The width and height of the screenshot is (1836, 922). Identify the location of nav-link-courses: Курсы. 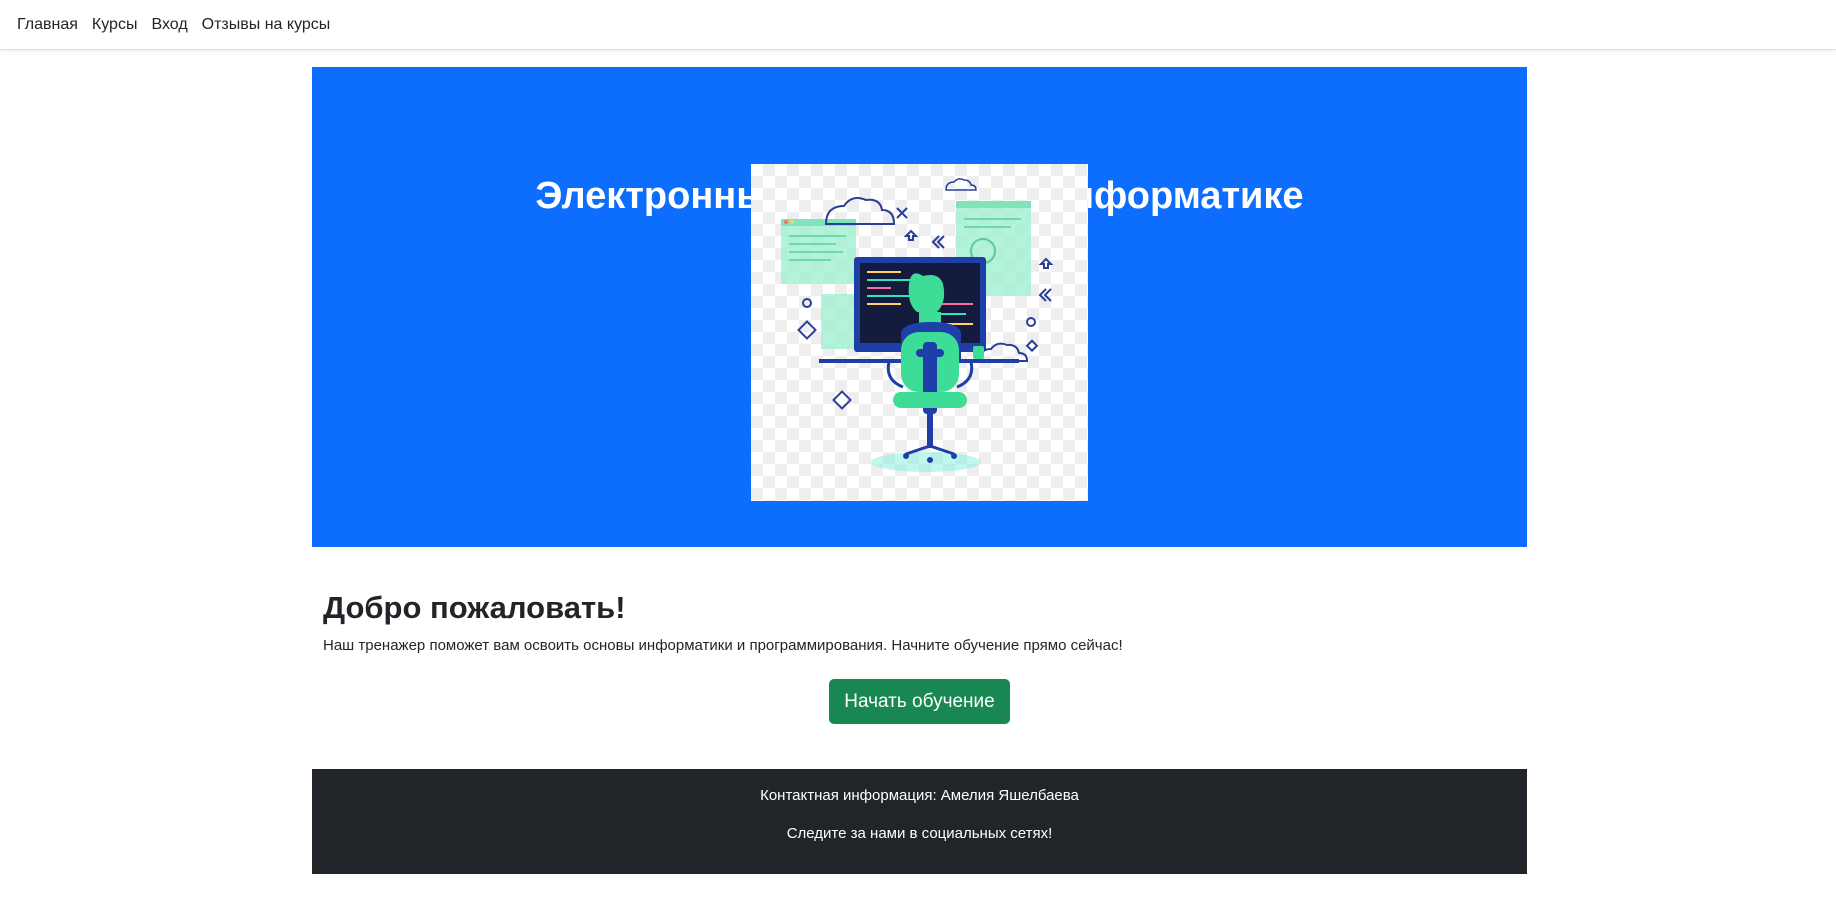
(115, 25).